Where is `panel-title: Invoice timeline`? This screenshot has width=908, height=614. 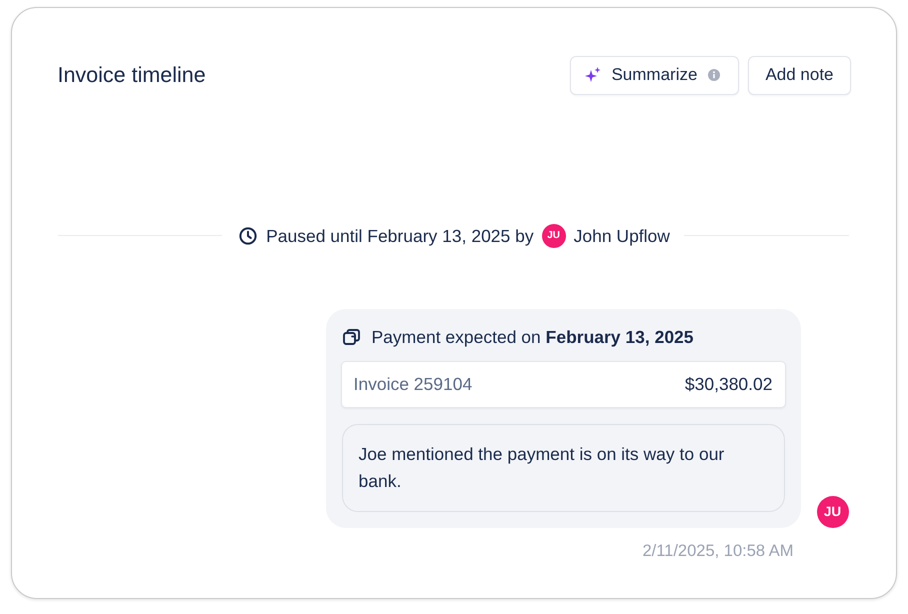 panel-title: Invoice timeline is located at coordinates (132, 75).